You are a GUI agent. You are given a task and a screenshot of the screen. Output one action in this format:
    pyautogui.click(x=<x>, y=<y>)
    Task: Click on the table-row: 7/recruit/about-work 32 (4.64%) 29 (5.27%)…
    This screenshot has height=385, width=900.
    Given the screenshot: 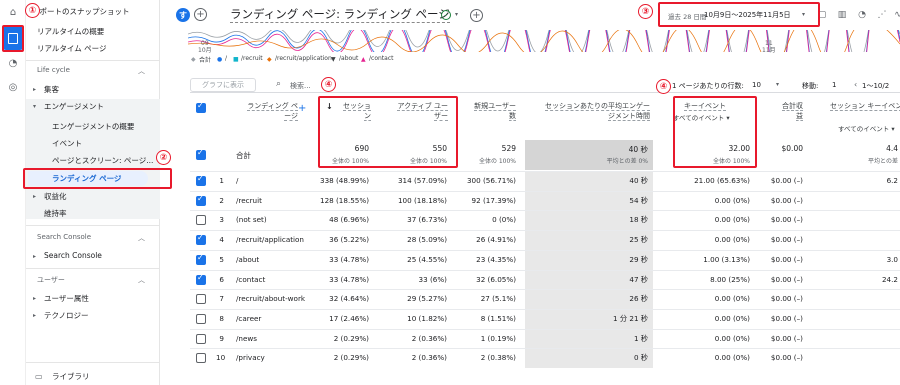 What is the action you would take?
    pyautogui.click(x=545, y=299)
    